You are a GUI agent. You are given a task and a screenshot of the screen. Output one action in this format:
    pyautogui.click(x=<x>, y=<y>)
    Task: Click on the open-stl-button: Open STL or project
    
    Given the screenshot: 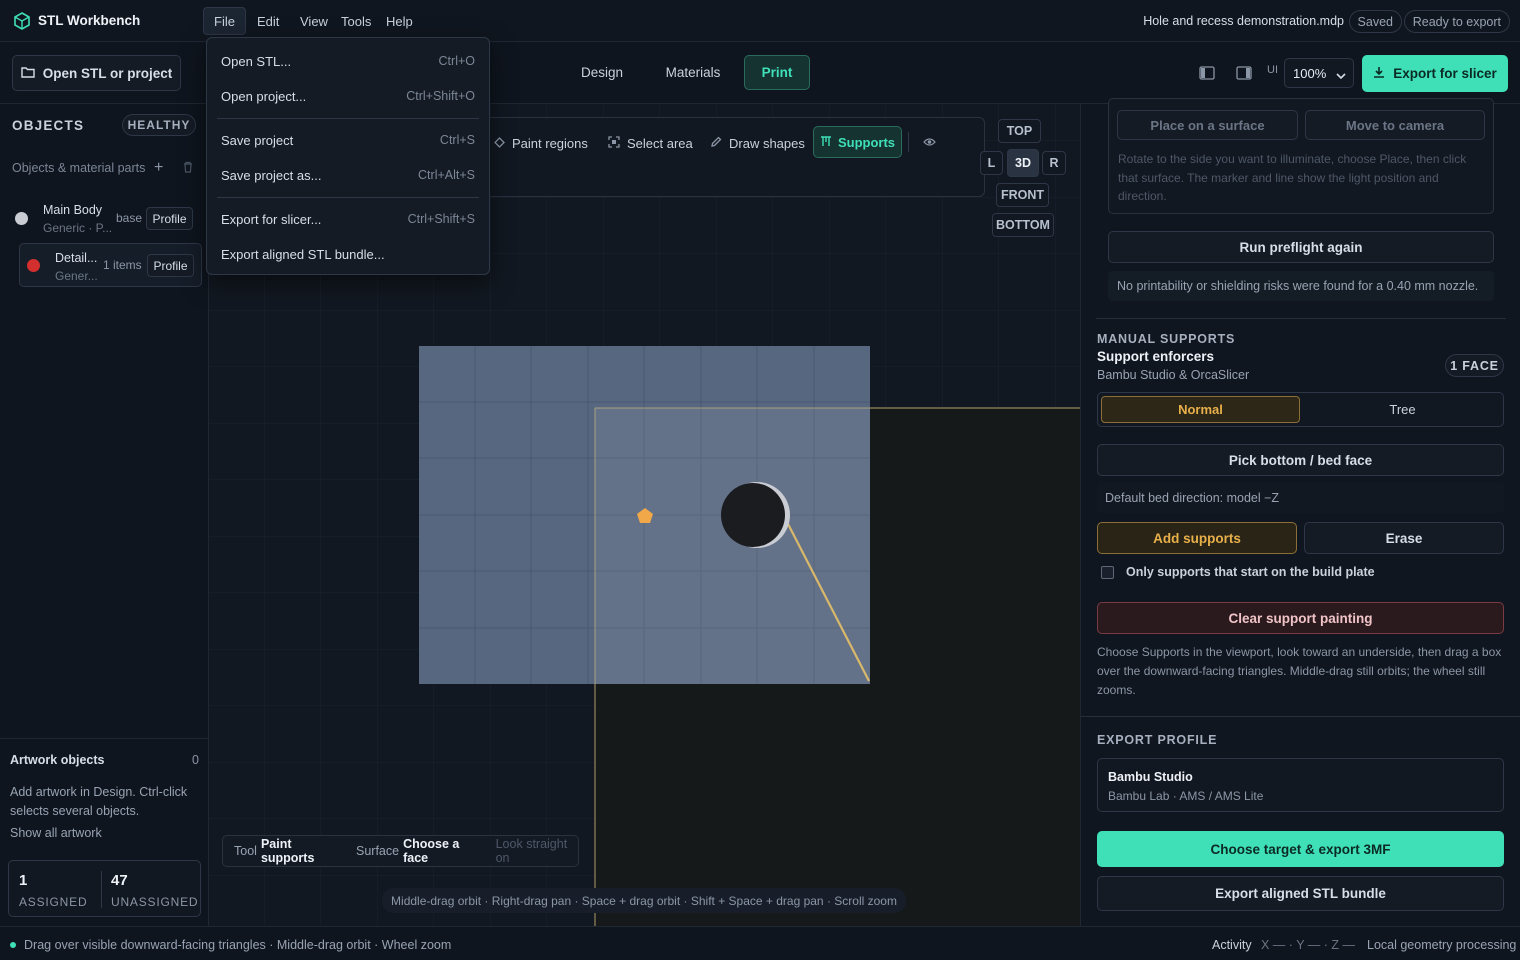 What is the action you would take?
    pyautogui.click(x=96, y=73)
    